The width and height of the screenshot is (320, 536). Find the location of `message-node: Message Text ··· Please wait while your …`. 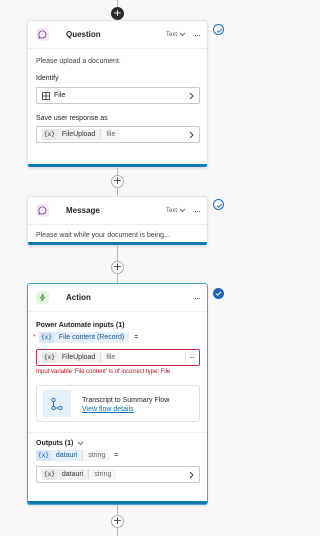

message-node: Message Text ··· Please wait while your … is located at coordinates (117, 221).